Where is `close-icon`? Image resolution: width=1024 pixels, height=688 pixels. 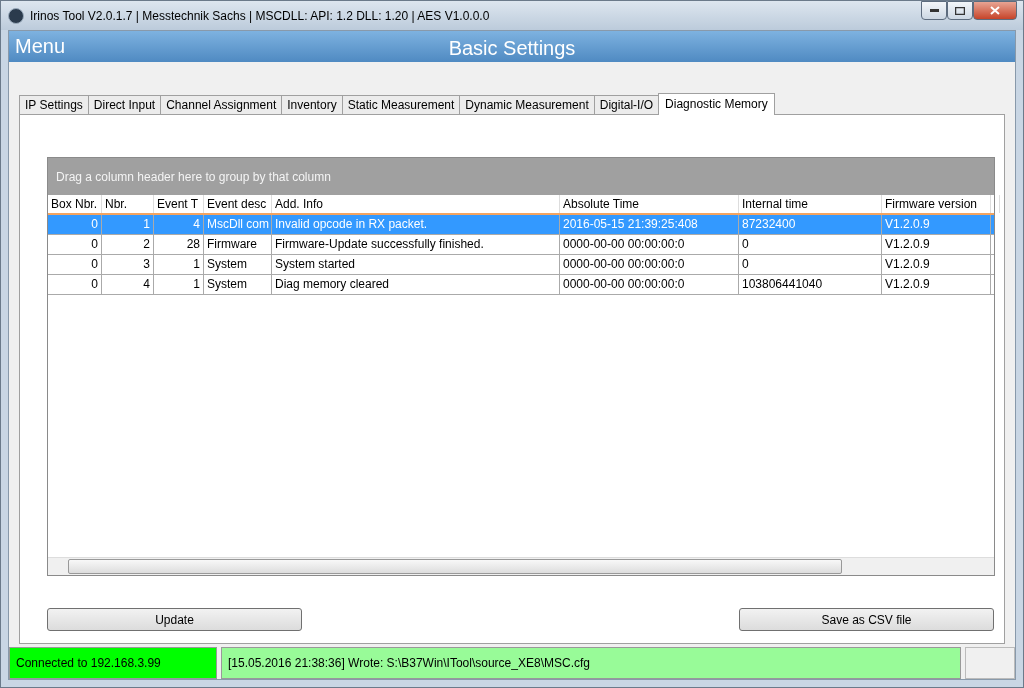
close-icon is located at coordinates (995, 10).